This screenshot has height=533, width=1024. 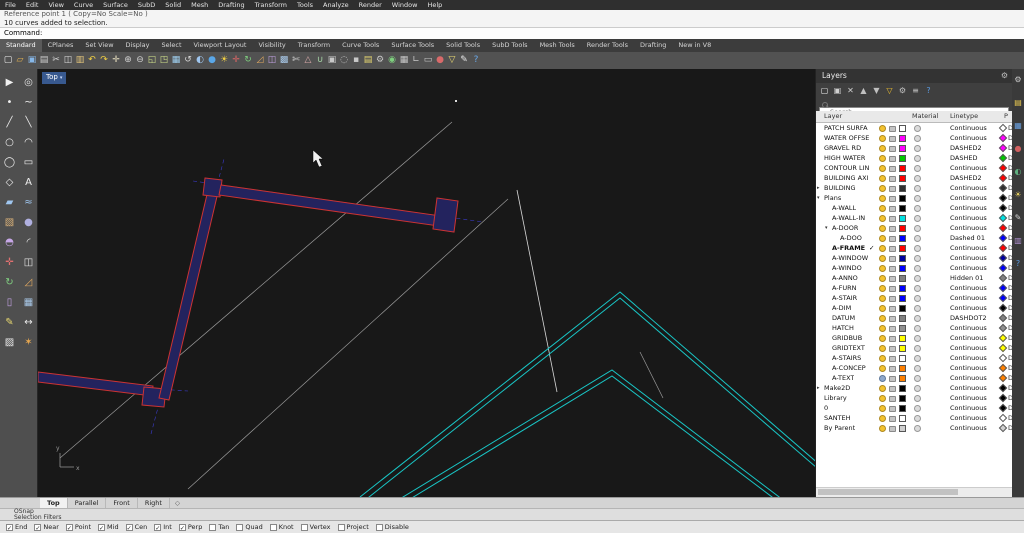 I want to click on layer-row: SANTEH Continuous D, so click(x=914, y=418).